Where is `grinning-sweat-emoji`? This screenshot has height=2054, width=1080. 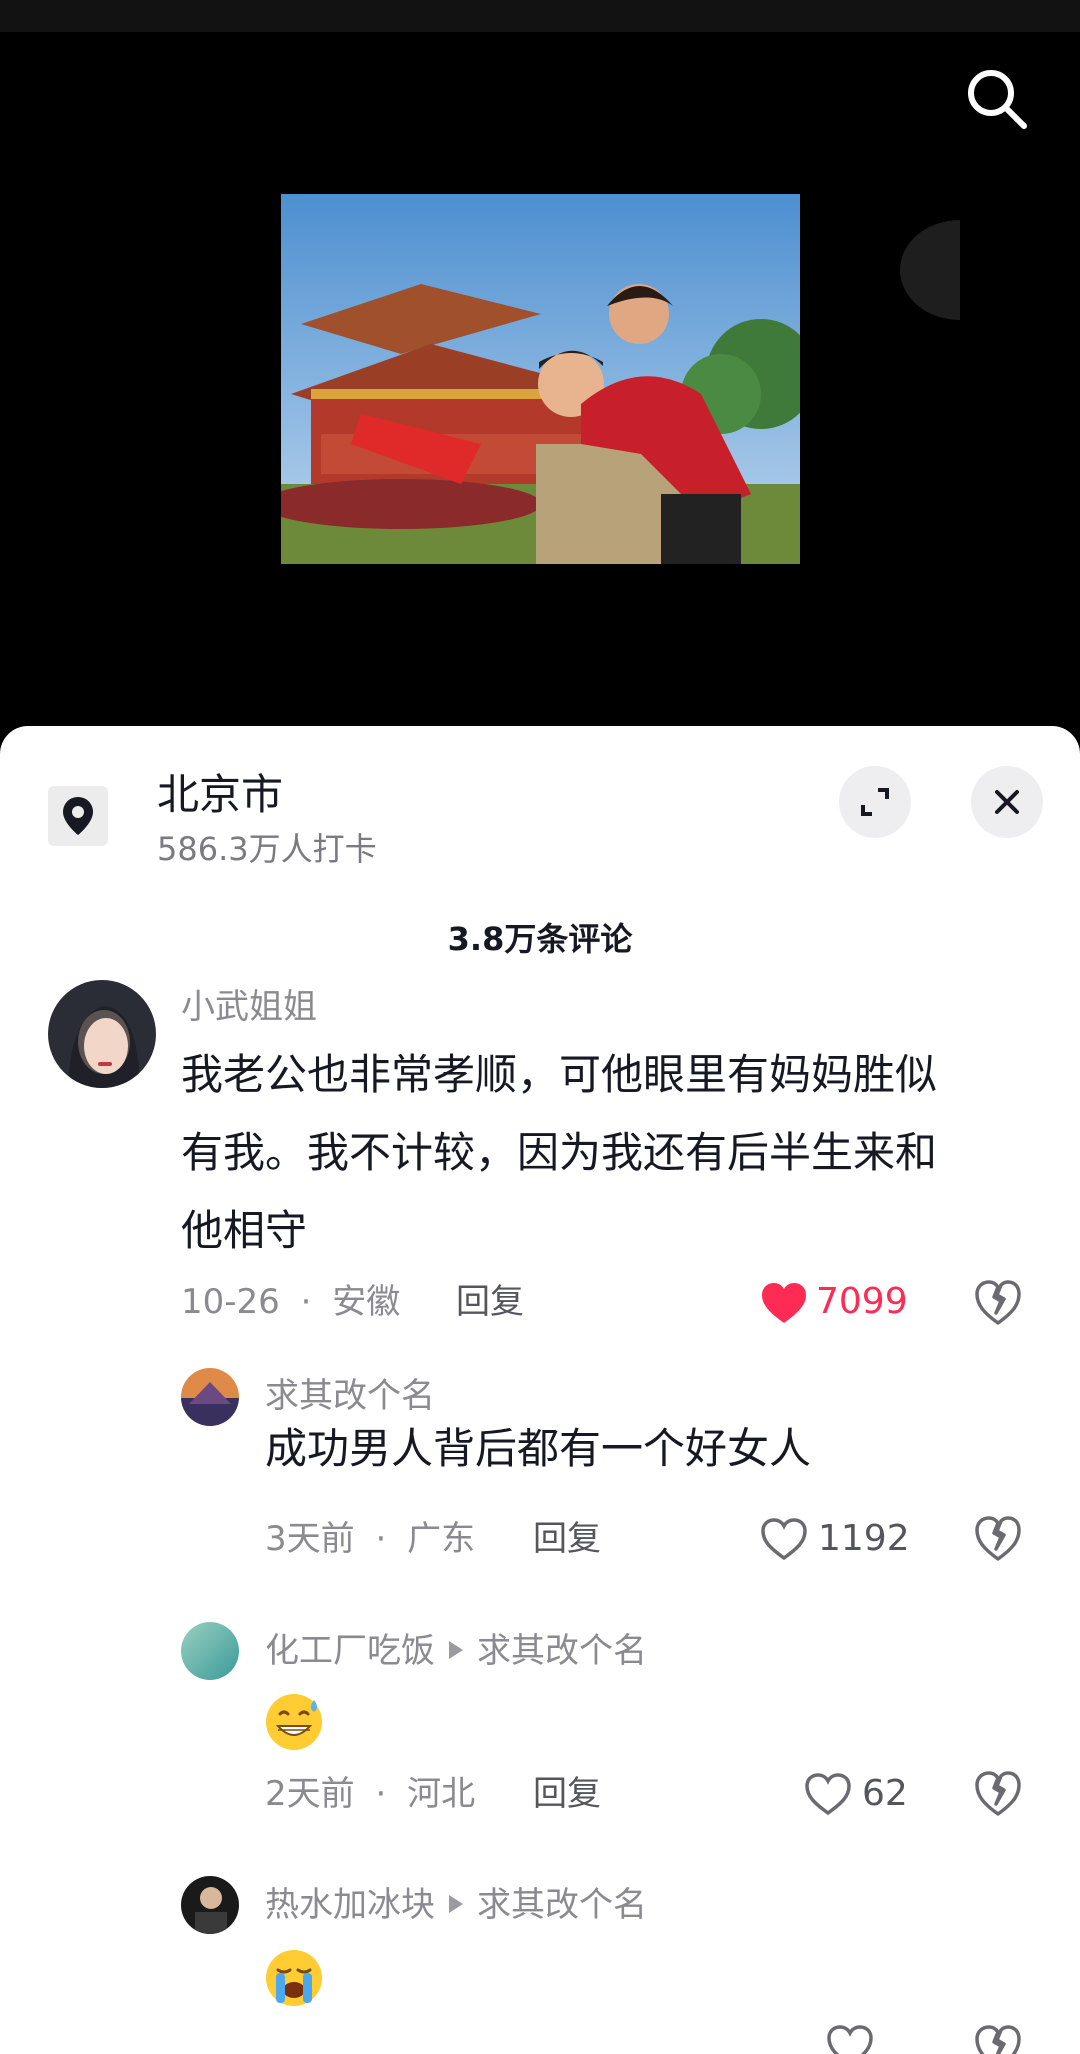
grinning-sweat-emoji is located at coordinates (294, 1722).